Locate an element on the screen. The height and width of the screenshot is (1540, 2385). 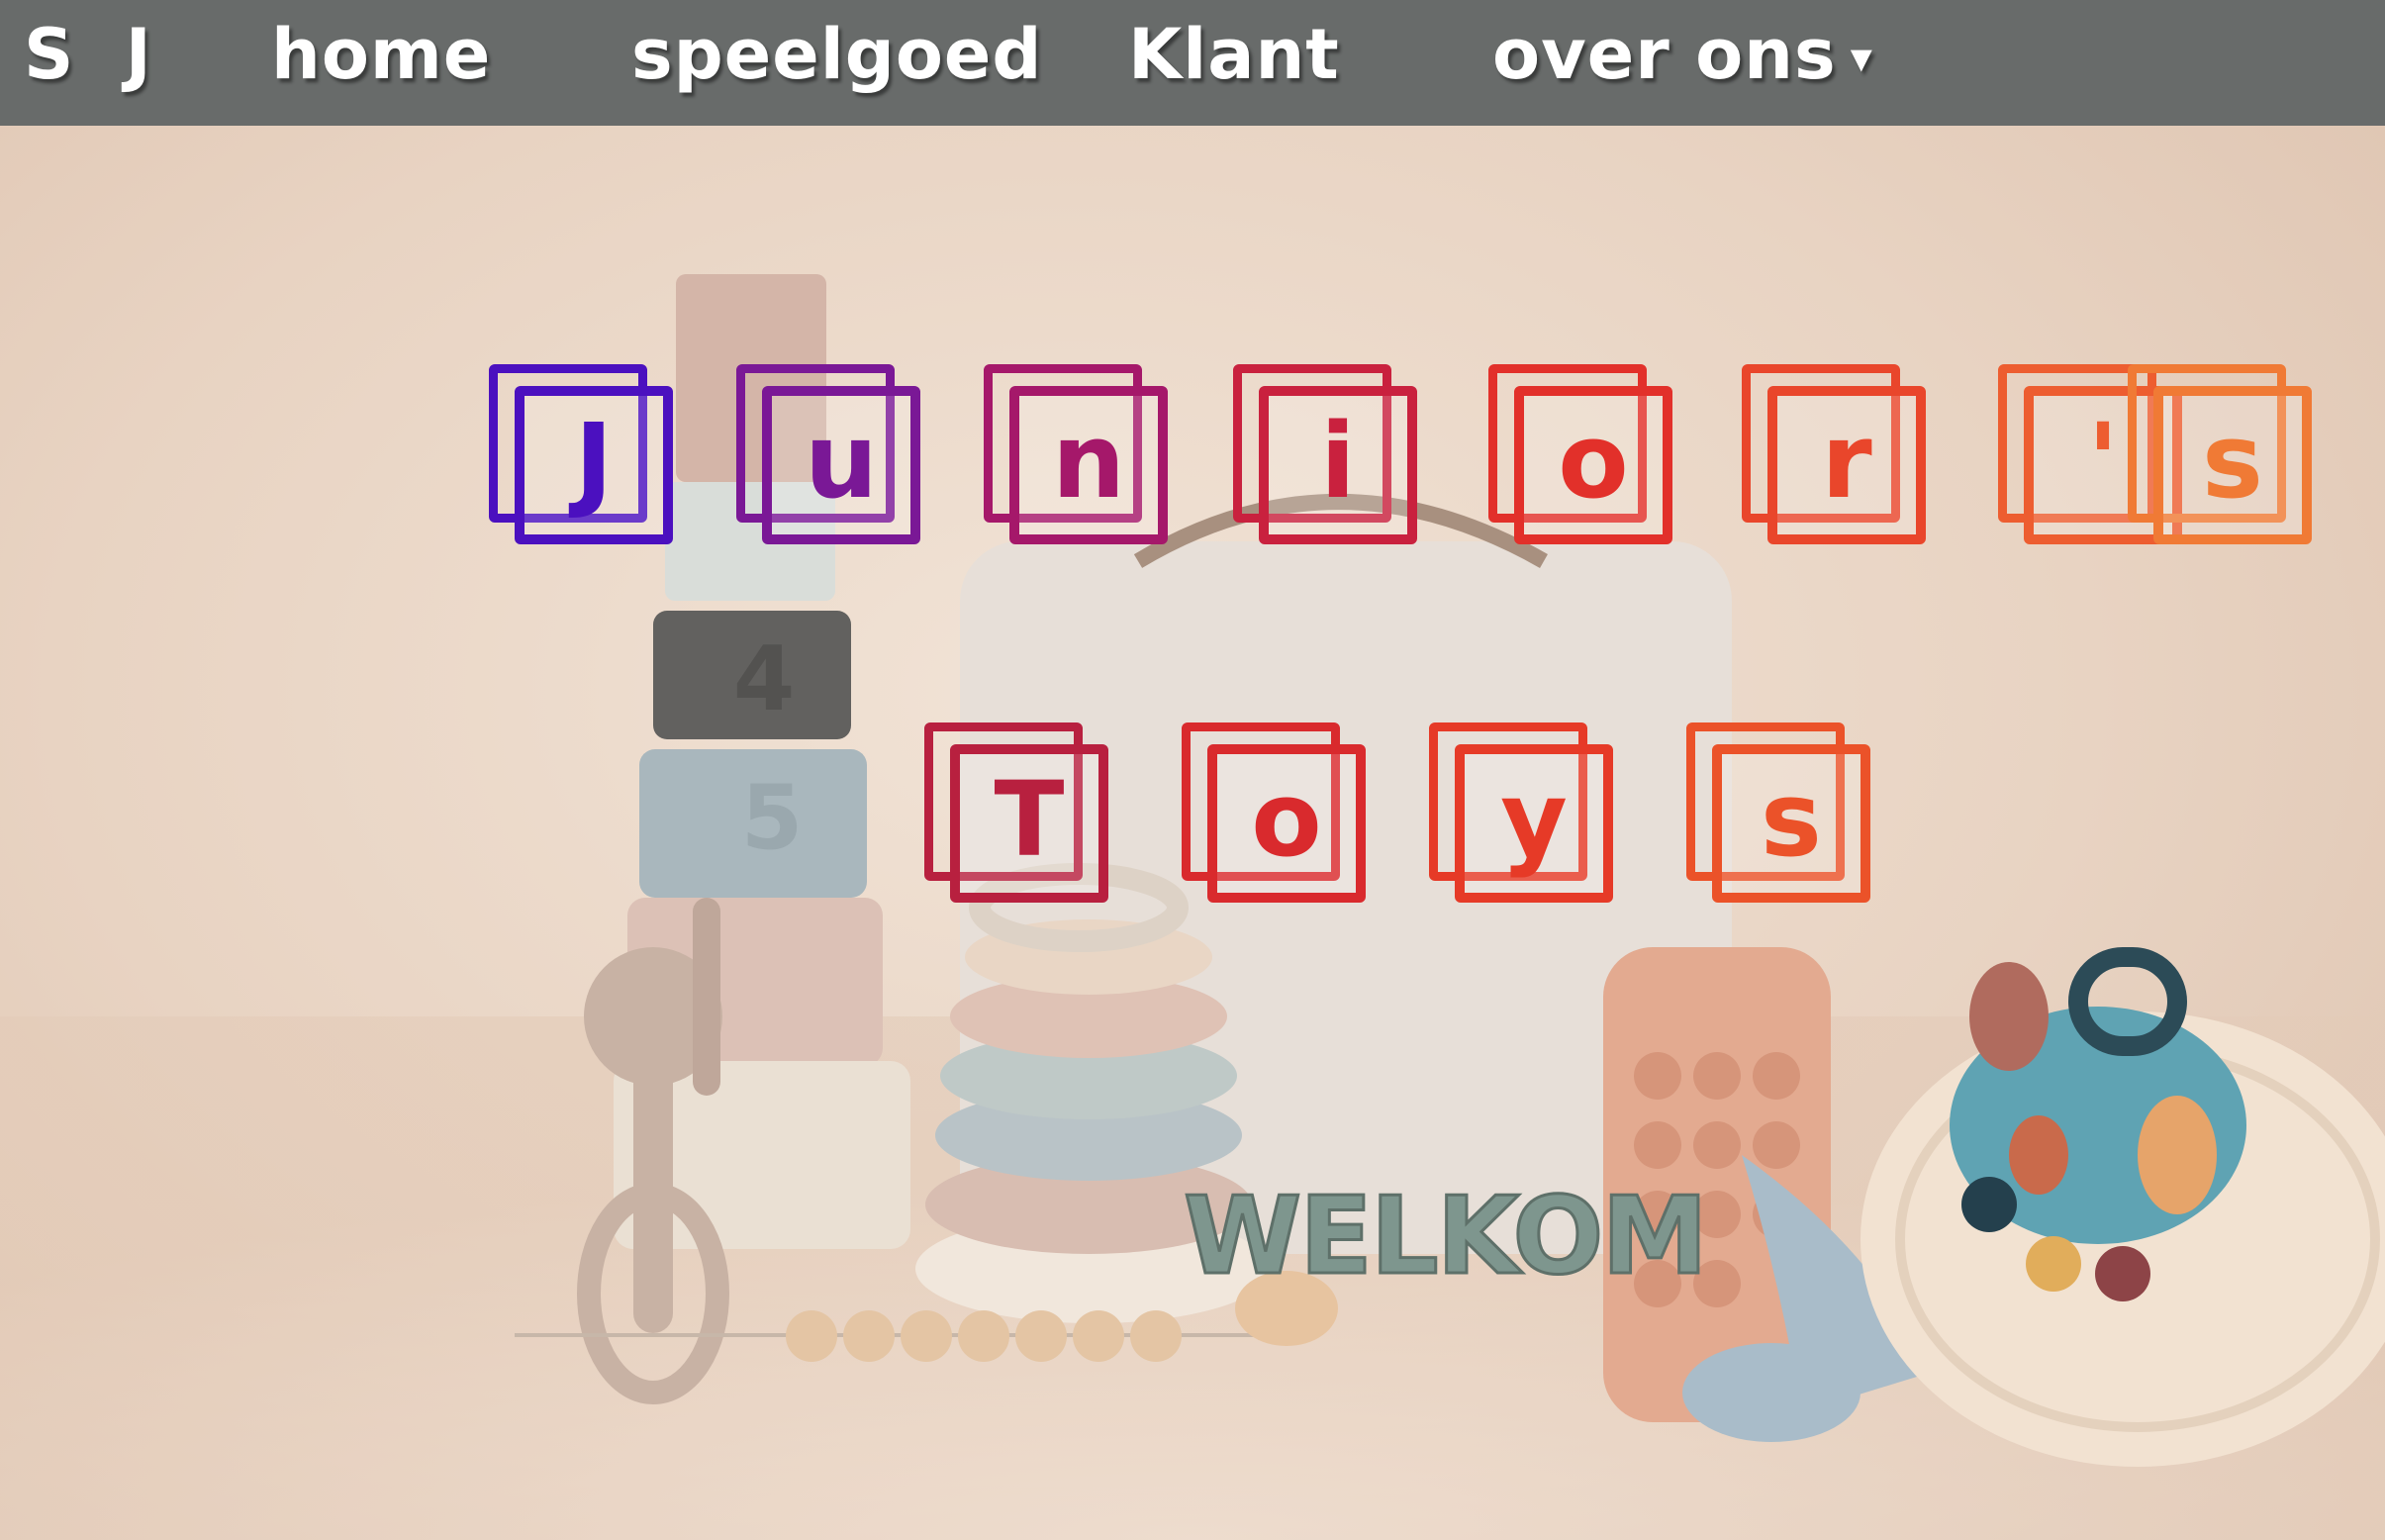
nav-item-over-ons-label: over ons is located at coordinates (1665, 54).